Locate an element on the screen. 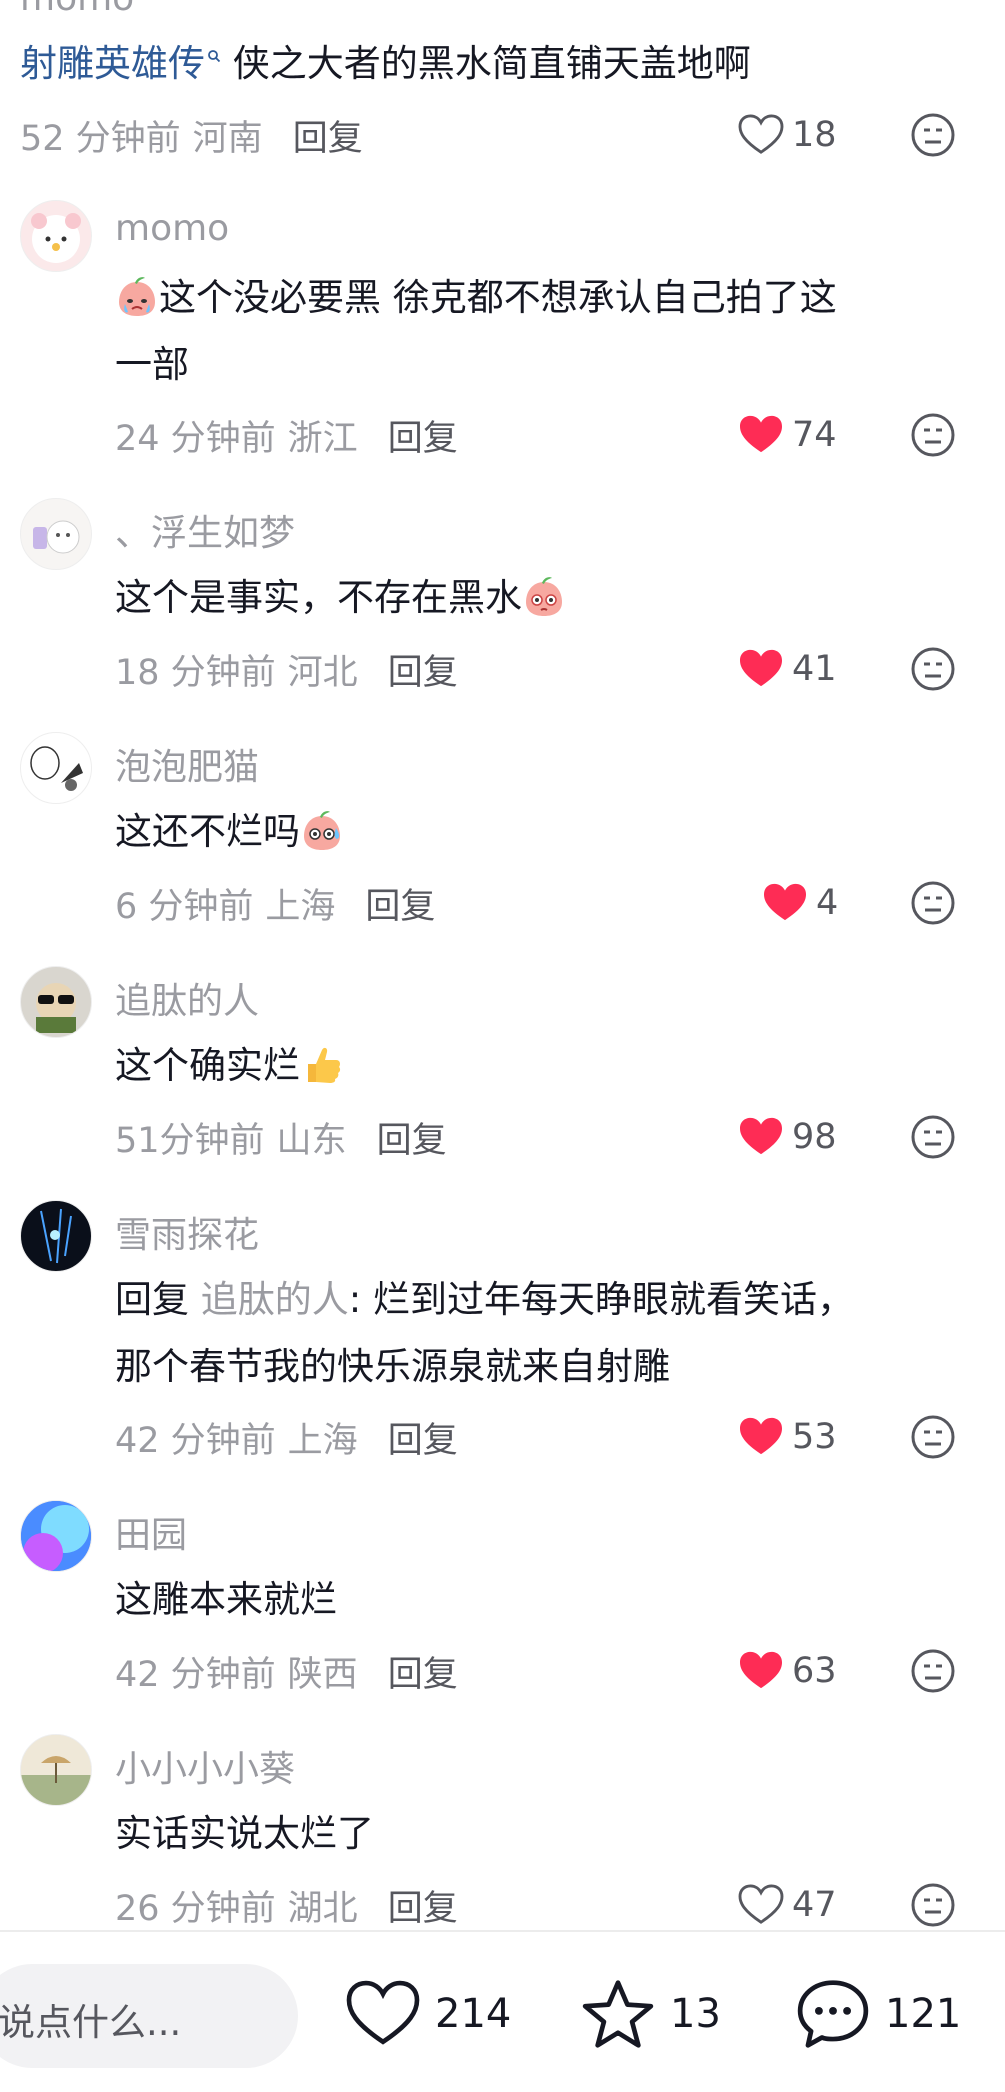 Image resolution: width=1005 pixels, height=2092 pixels. username: 泡泡肥猫 is located at coordinates (187, 764).